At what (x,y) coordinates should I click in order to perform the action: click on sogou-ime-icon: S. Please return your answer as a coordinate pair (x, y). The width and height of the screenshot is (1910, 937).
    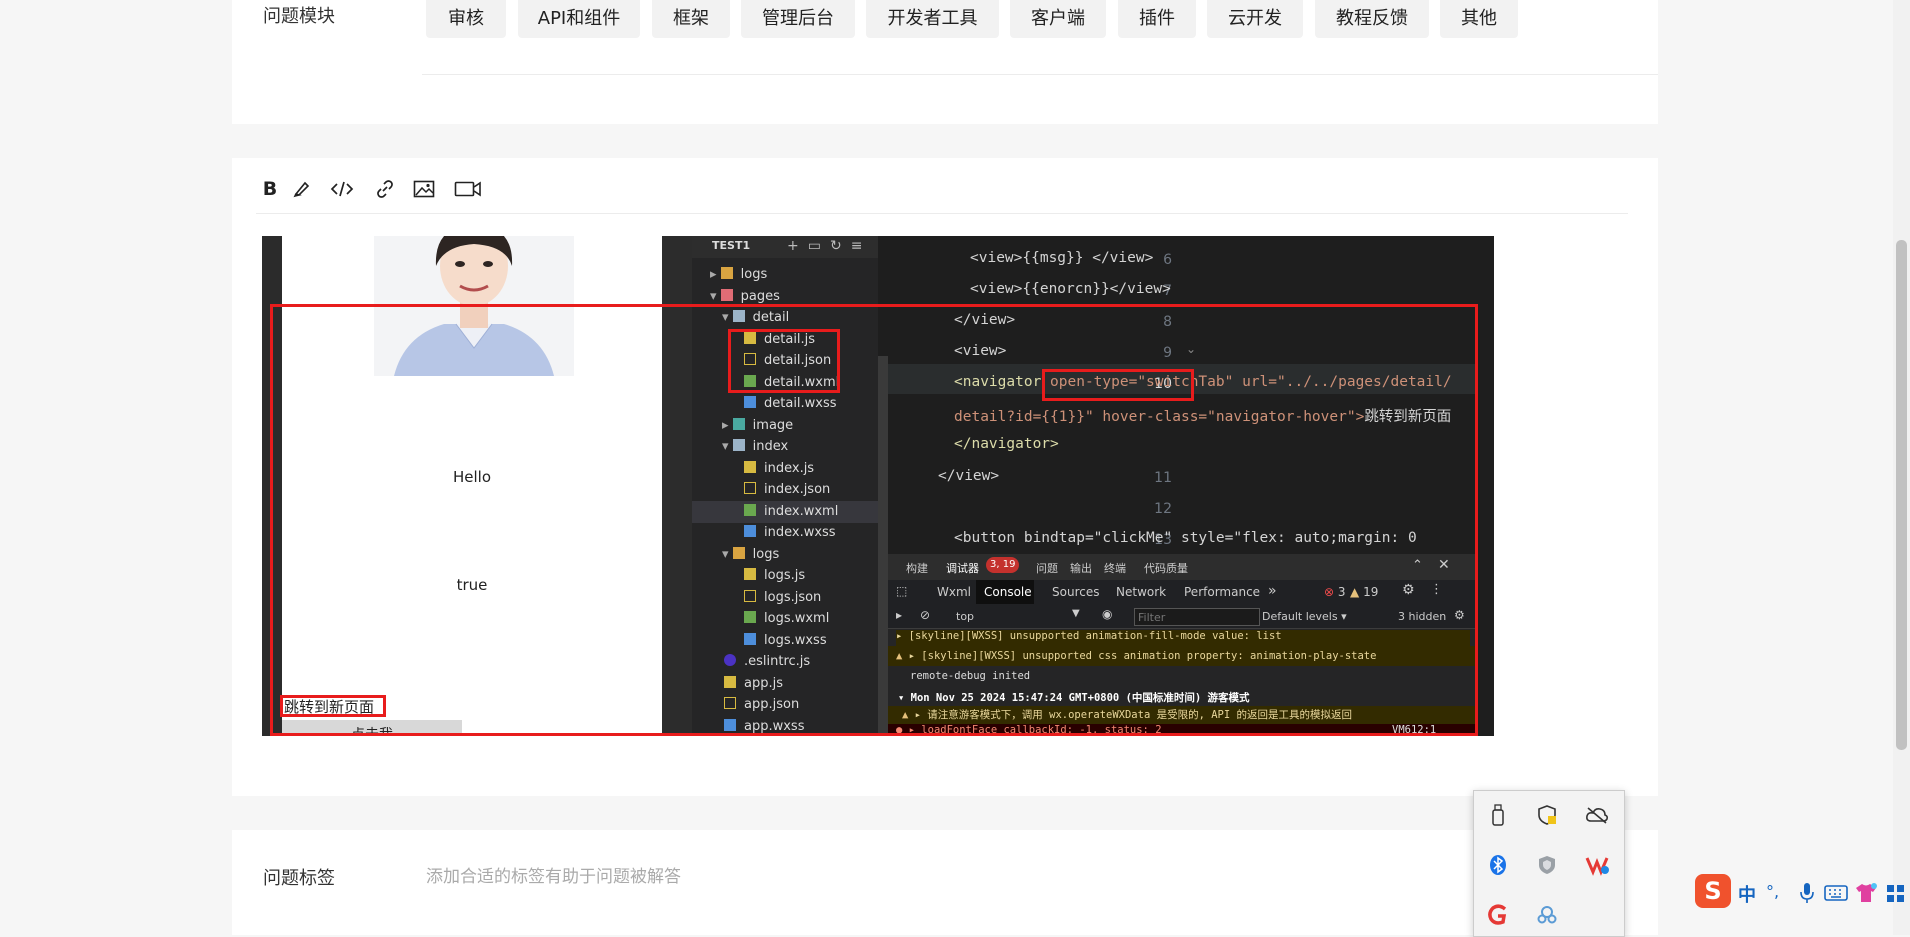
    Looking at the image, I should click on (1713, 891).